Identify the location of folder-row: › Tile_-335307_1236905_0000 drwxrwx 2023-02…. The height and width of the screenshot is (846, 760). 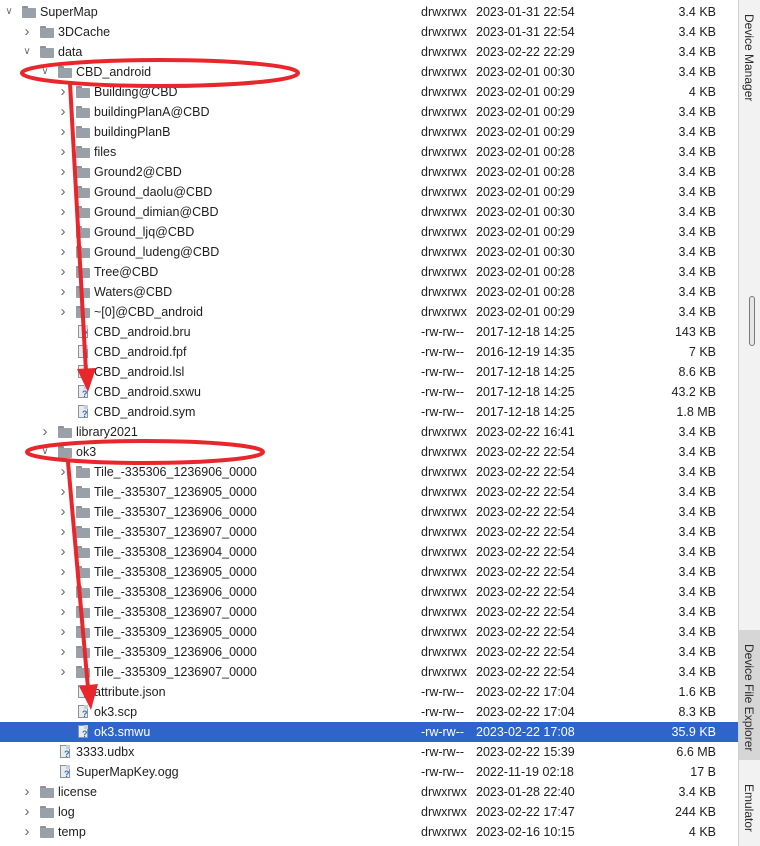
(369, 492).